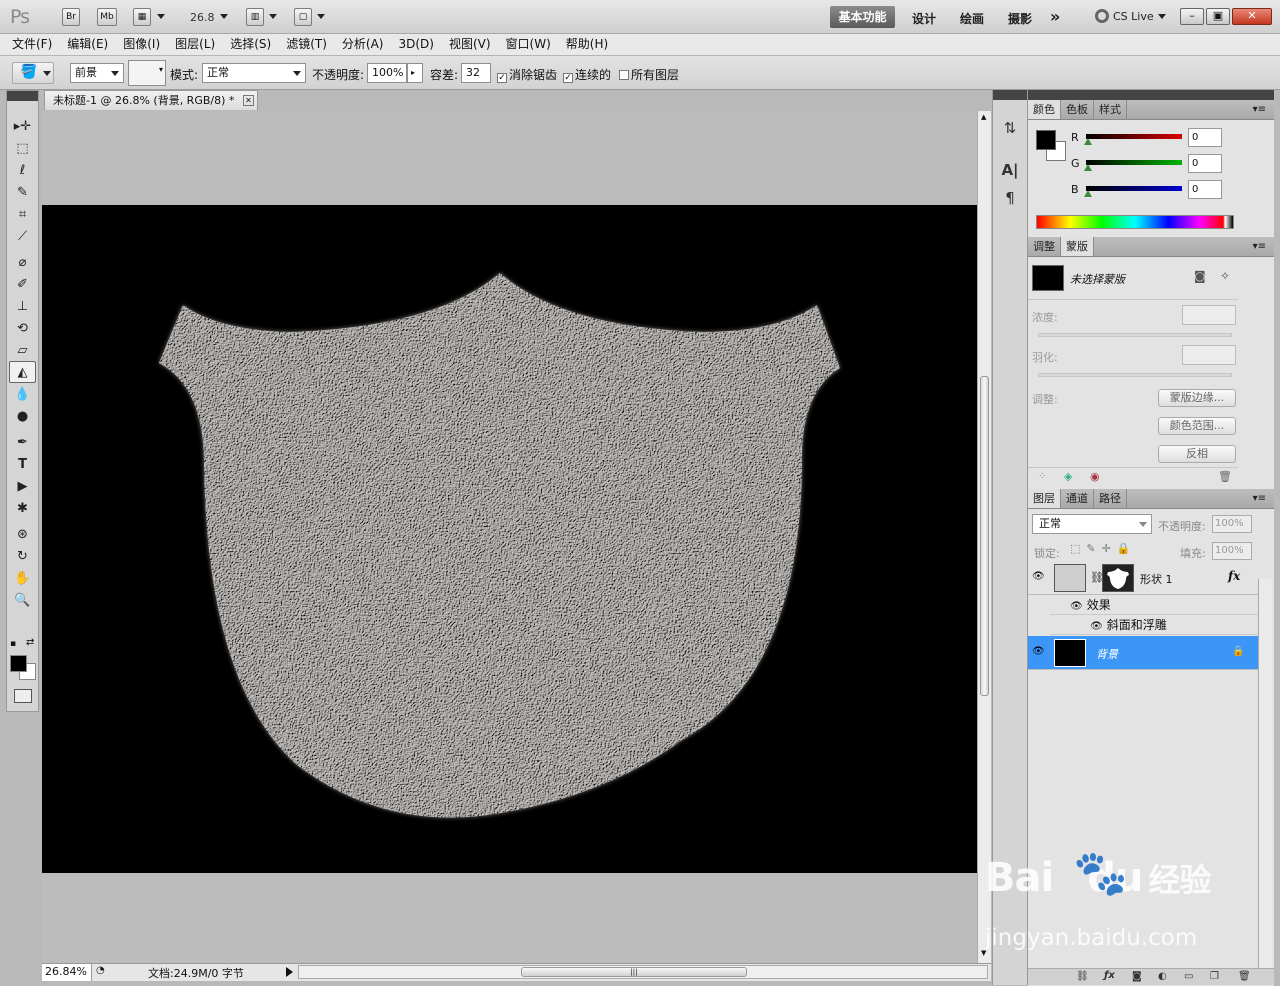  Describe the element at coordinates (22, 148) in the screenshot. I see `marquee-tool-icon: ⬚` at that location.